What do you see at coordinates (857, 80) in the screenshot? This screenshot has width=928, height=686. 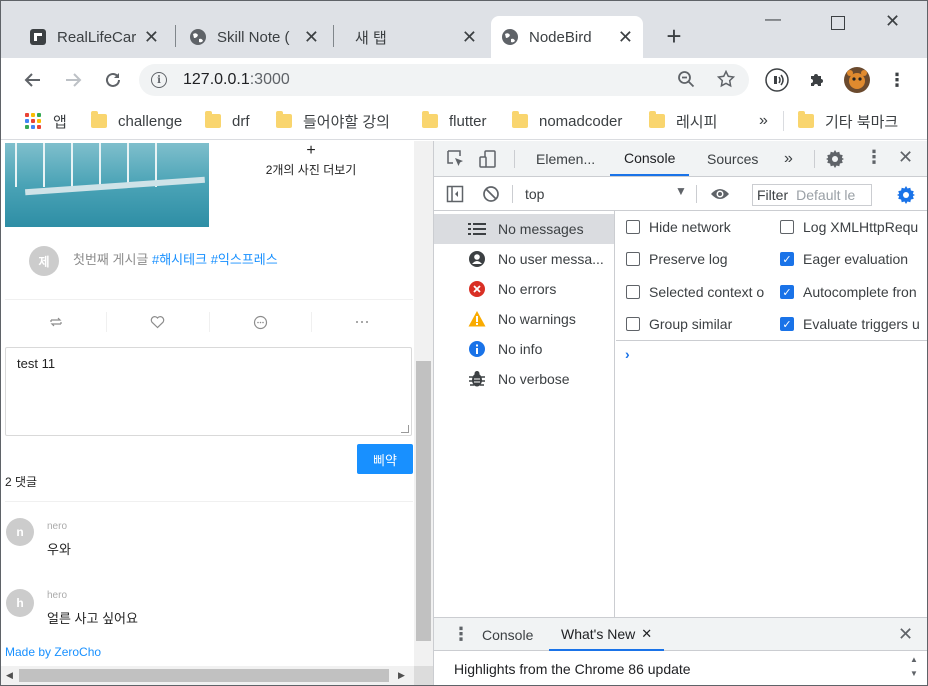 I see `profile-avatar` at bounding box center [857, 80].